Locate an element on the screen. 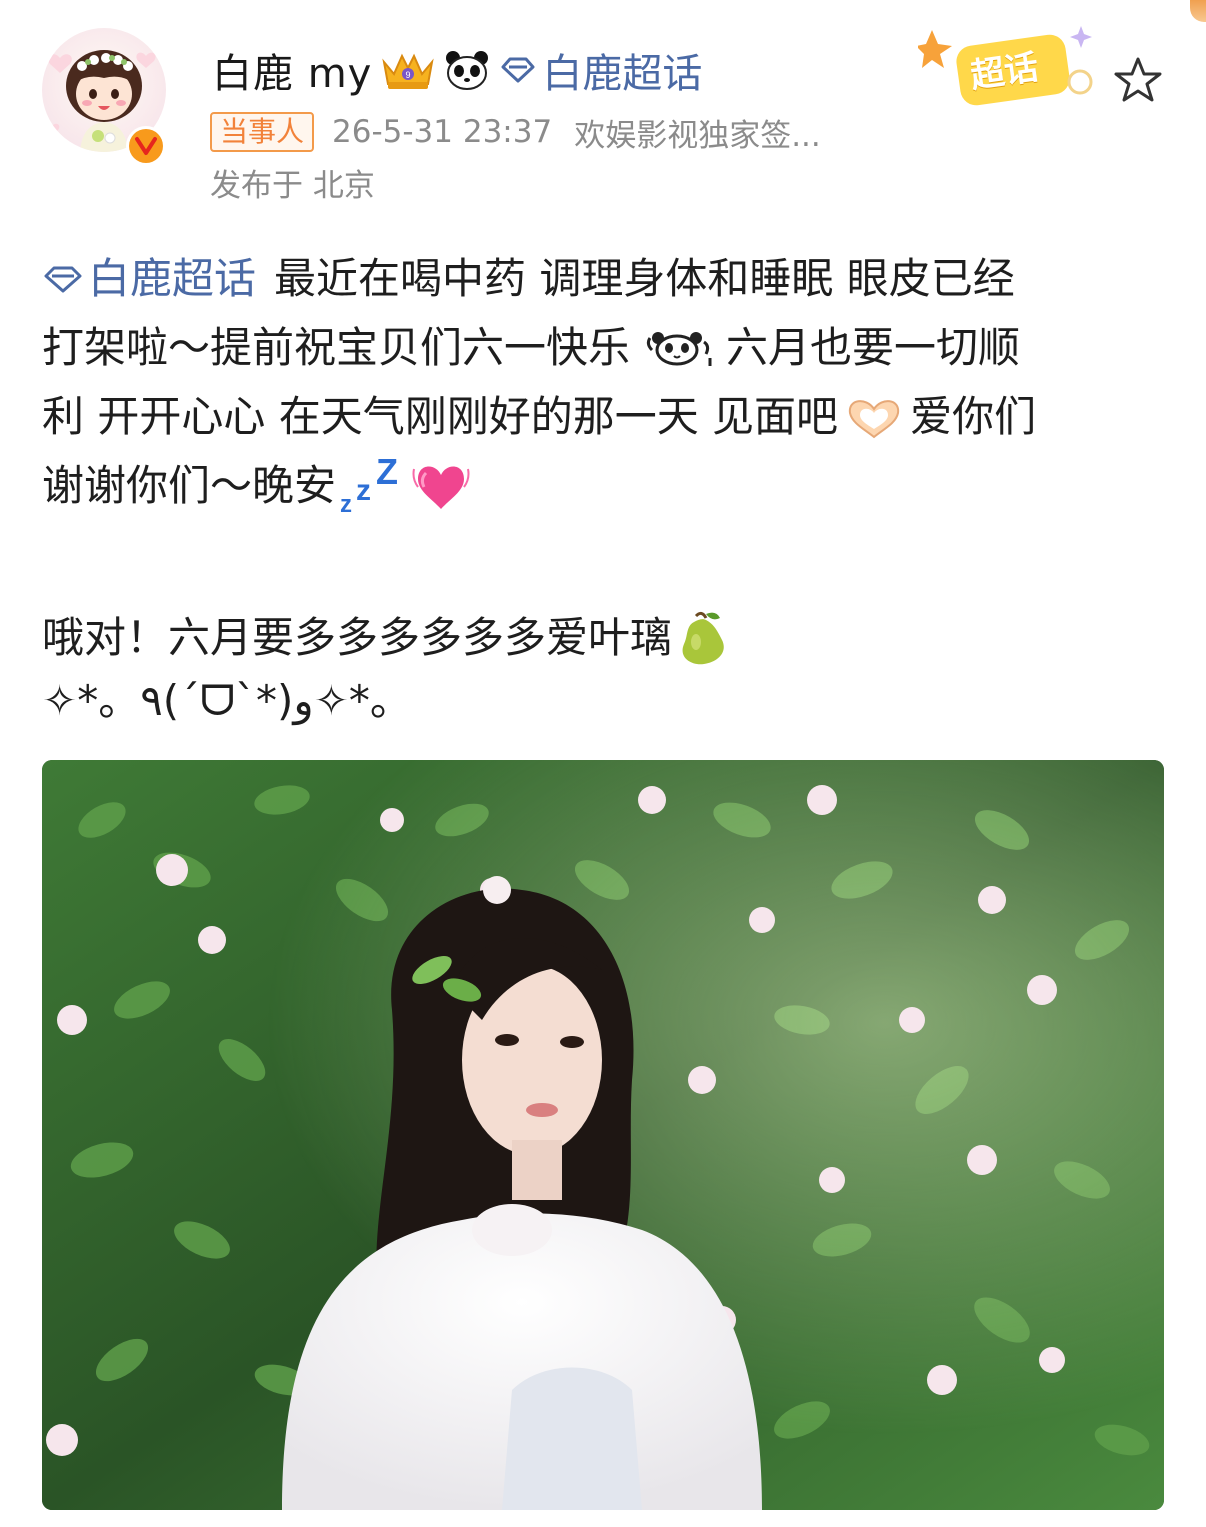 Image resolution: width=1206 pixels, height=1527 pixels. post-line-3: 利 开开心心 在天气刚刚好的那一天 见面吧 爱你们 is located at coordinates (607, 416).